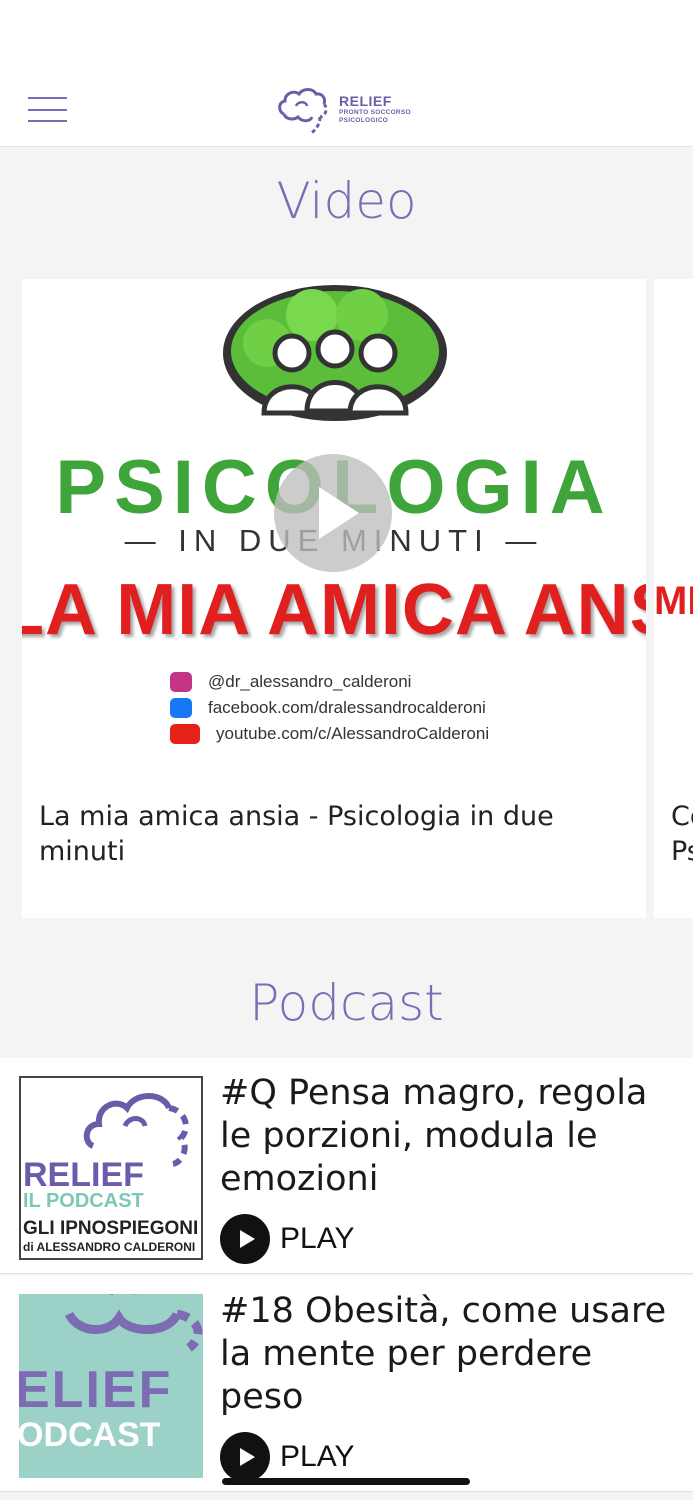  I want to click on cover-ipnospiegoni-text: GLI IPNOSPIEGONI, so click(111, 1228).